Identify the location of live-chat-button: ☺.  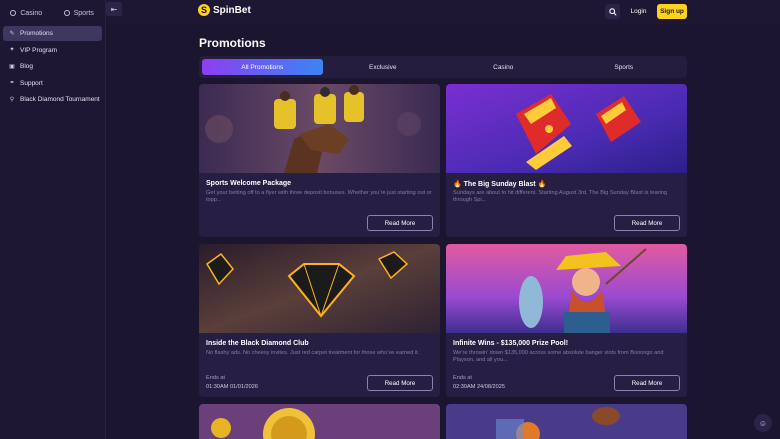
(763, 423).